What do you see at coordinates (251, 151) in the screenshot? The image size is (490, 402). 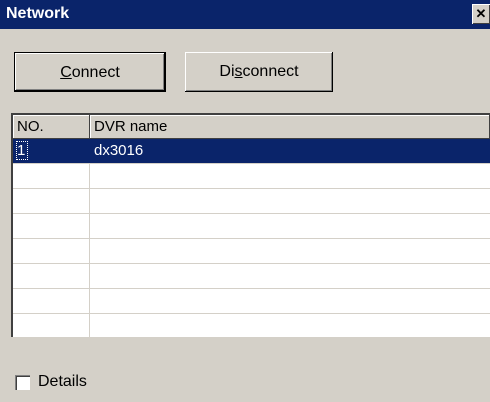 I see `list-row: 1 dx3016` at bounding box center [251, 151].